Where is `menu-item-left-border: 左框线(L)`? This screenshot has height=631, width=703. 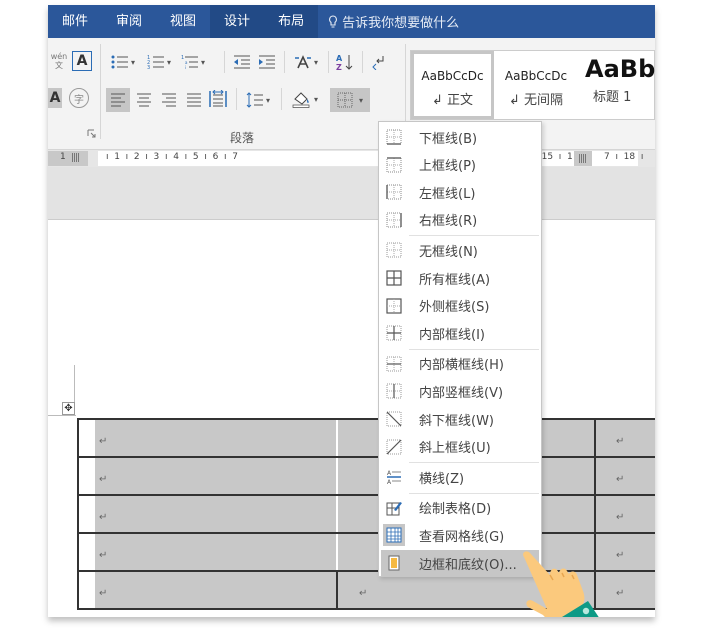 menu-item-left-border: 左框线(L) is located at coordinates (460, 192).